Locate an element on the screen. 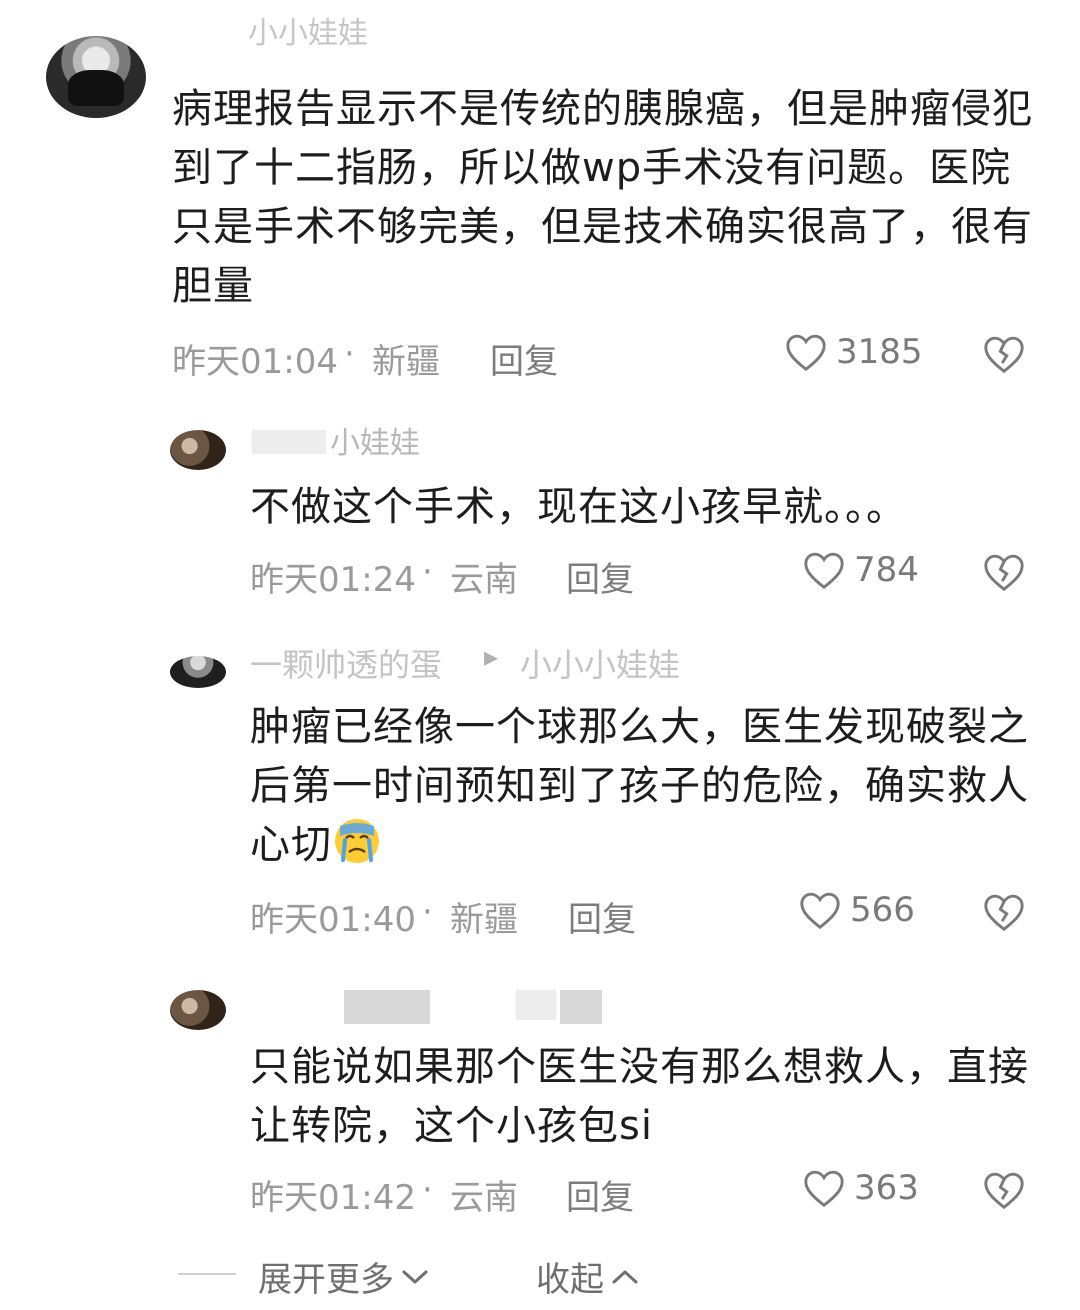 The width and height of the screenshot is (1080, 1310). like-button: 363 is located at coordinates (860, 1188).